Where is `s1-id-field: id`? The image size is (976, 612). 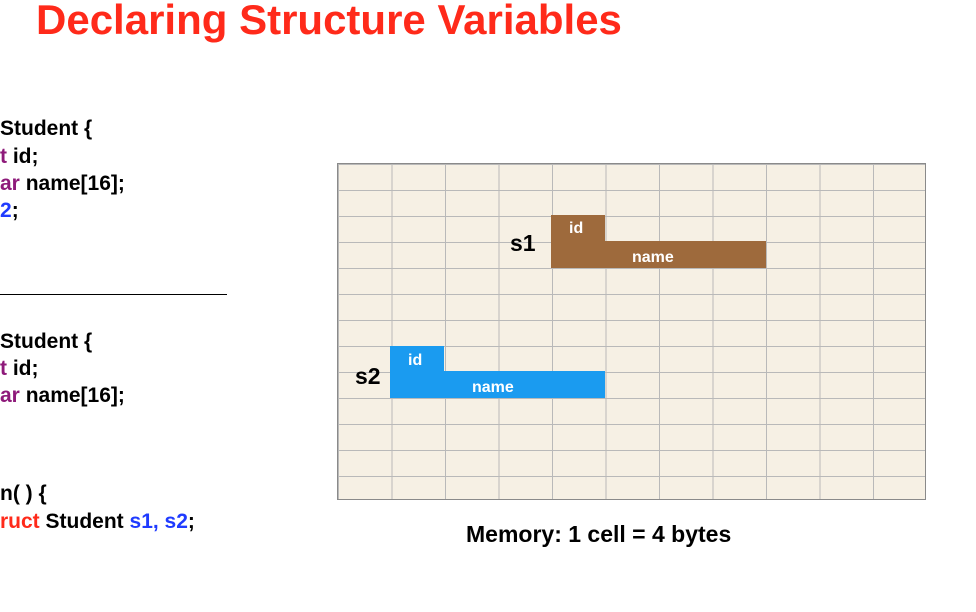 s1-id-field: id is located at coordinates (578, 229).